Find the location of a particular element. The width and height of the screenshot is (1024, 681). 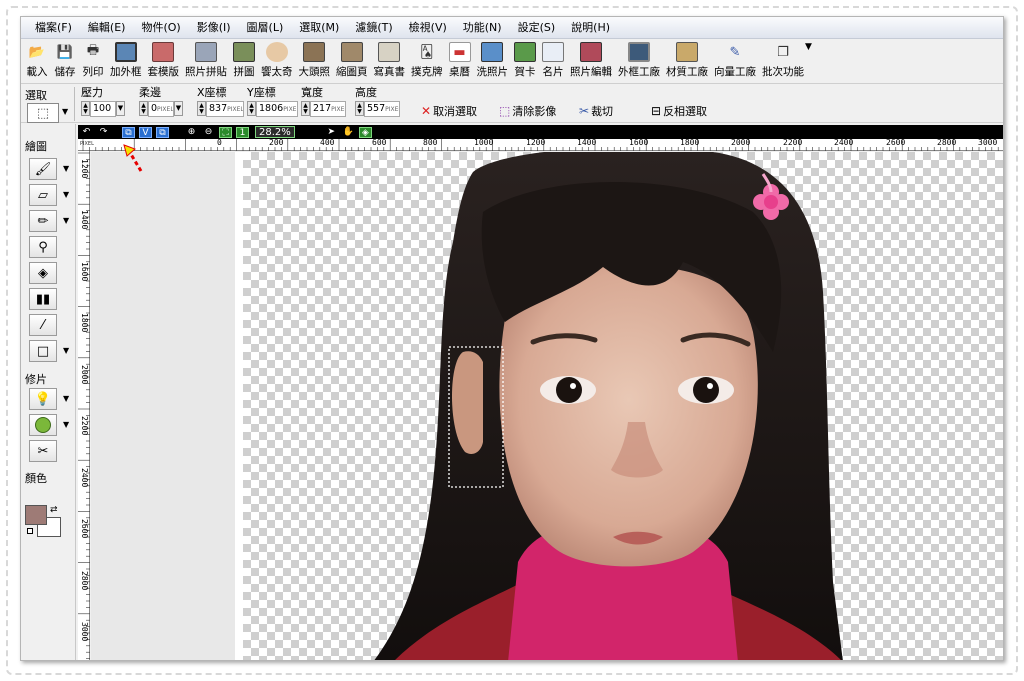

menu-file: 檔案(F) is located at coordinates (53, 28).